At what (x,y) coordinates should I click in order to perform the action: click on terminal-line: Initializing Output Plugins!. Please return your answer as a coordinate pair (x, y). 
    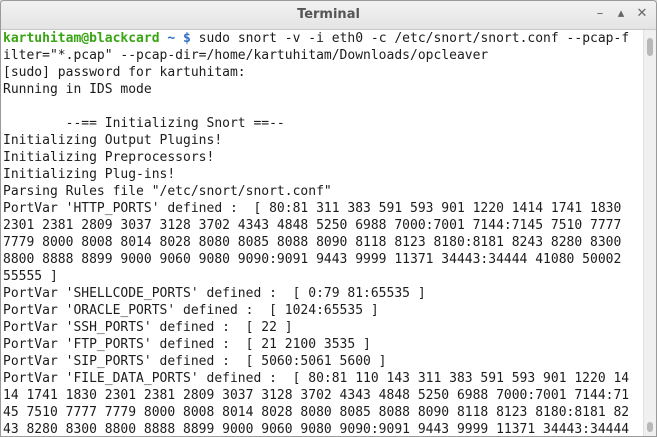
    Looking at the image, I should click on (113, 140).